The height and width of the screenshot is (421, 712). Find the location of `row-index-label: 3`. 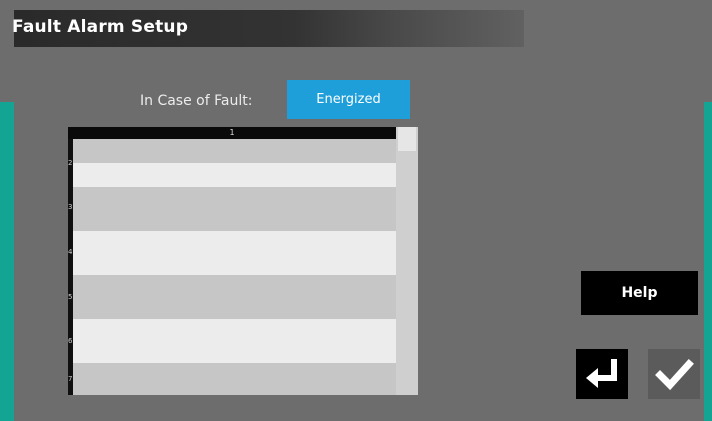

row-index-label: 3 is located at coordinates (70, 207).